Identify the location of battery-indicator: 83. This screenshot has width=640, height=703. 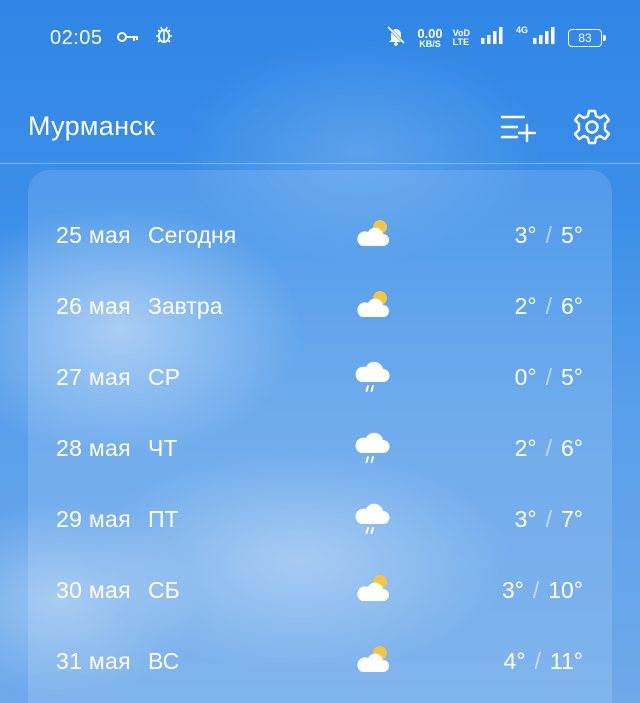
(587, 38).